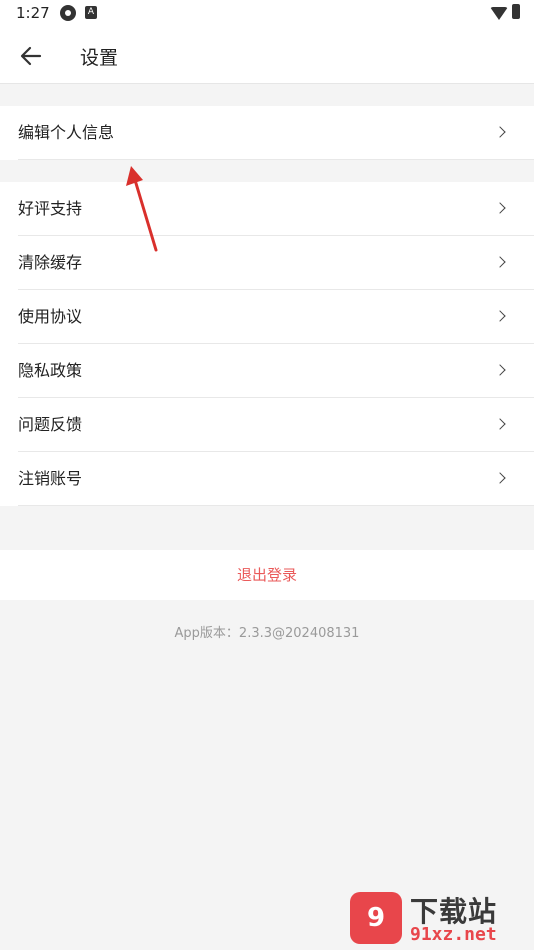 The width and height of the screenshot is (534, 950). I want to click on clear-cache-label: 清除缓存, so click(50, 262).